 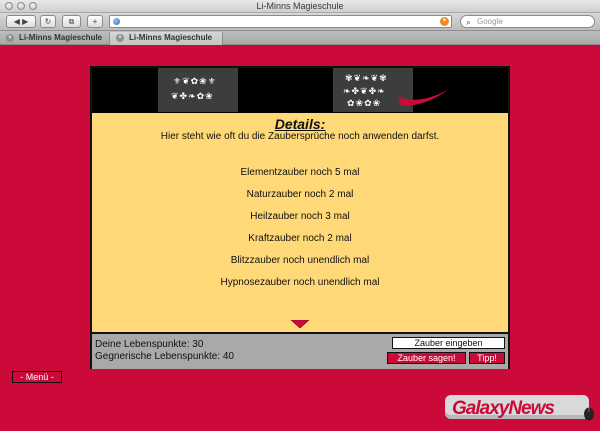 I want to click on bookmark-icon: ⧉, so click(x=71, y=21).